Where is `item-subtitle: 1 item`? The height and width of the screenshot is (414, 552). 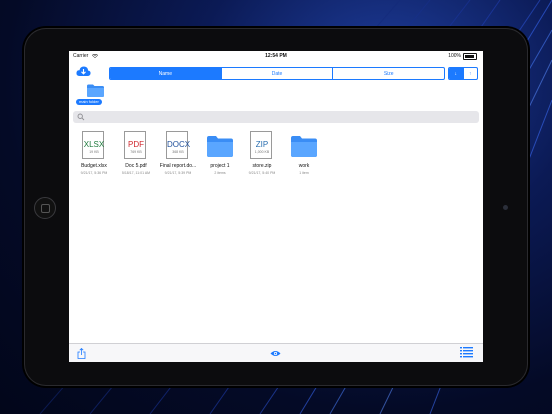
item-subtitle: 1 item is located at coordinates (304, 173).